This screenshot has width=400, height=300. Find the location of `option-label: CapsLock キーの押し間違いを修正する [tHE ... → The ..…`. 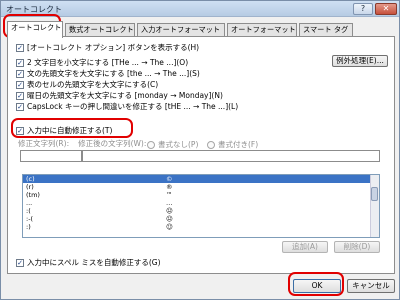

option-label: CapsLock キーの押し間違いを修正する [tHE ... → The ..… is located at coordinates (133, 106).